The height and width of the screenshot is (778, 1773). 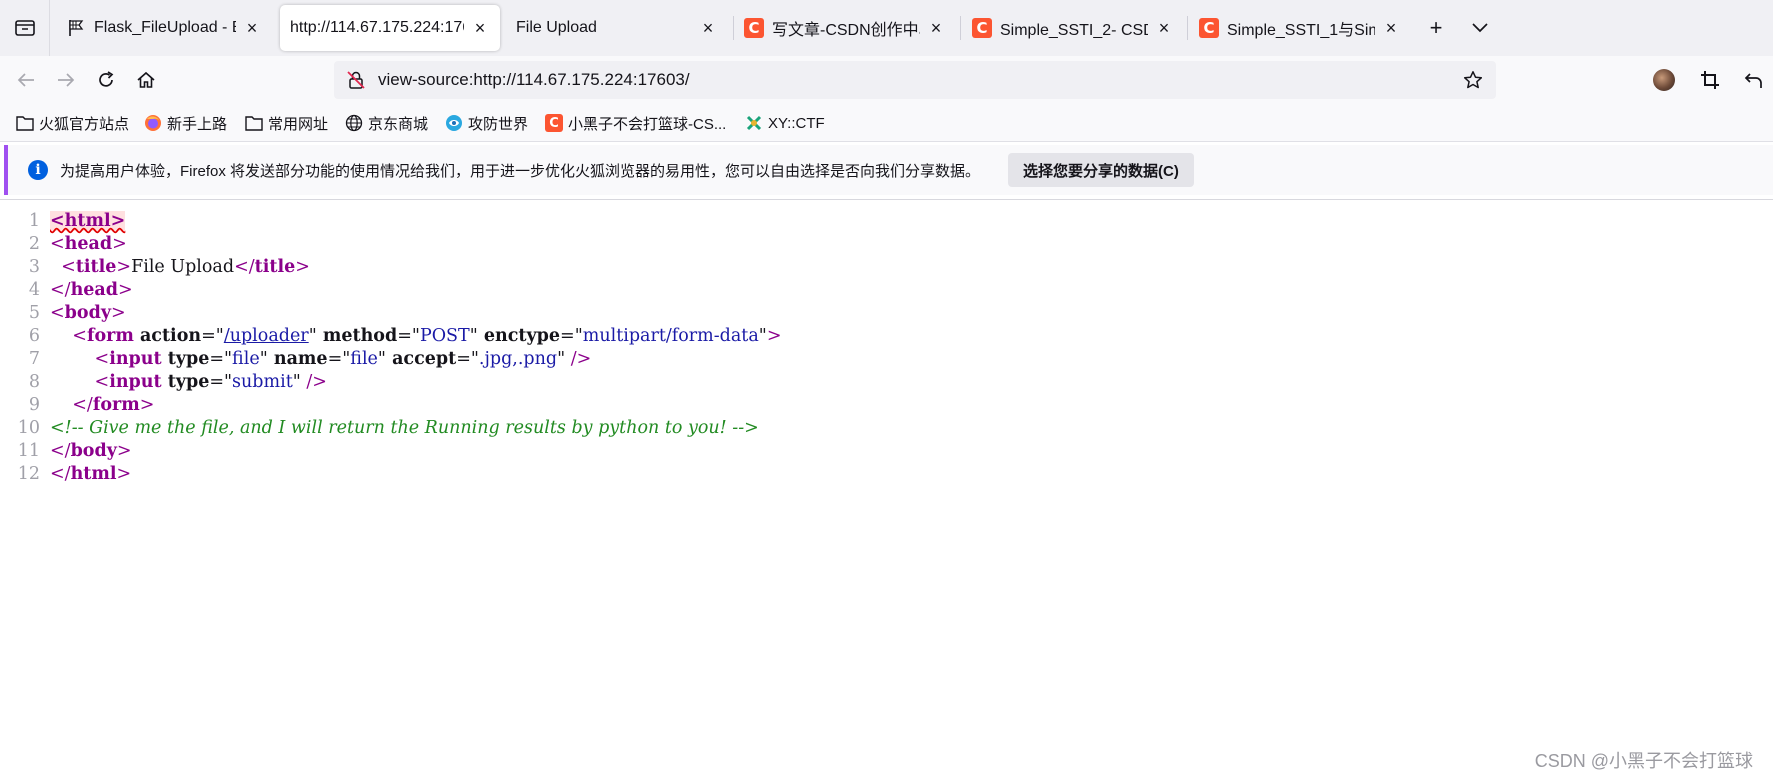 I want to click on html-tag-error: <html>, so click(x=88, y=221).